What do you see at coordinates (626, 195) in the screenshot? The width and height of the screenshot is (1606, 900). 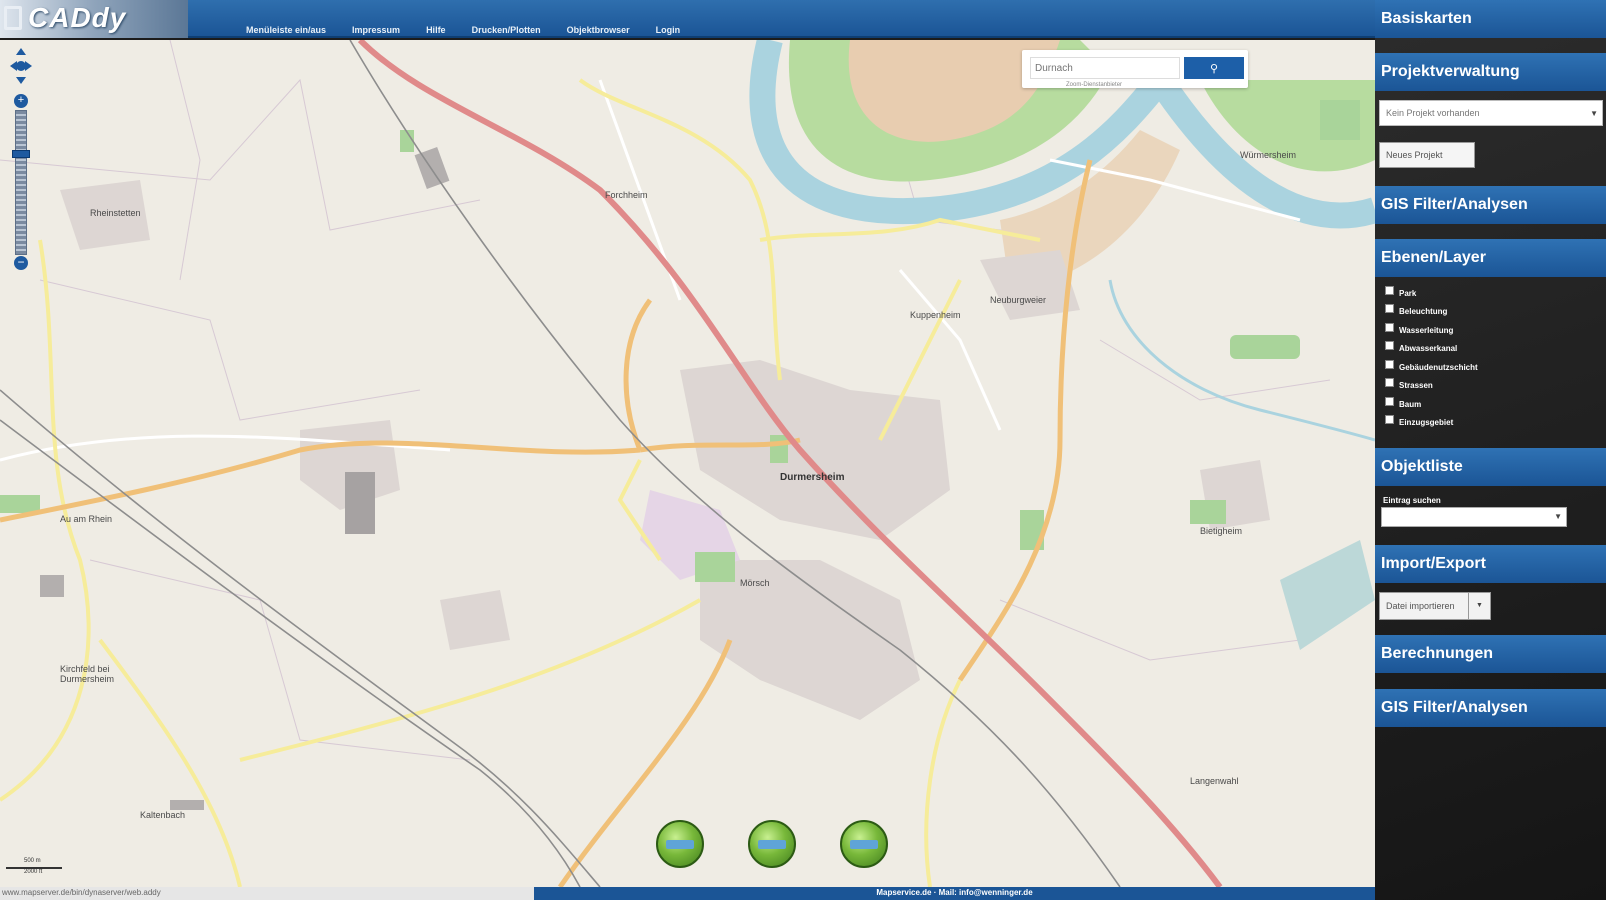 I see `place-label-forchheim: Forchheim` at bounding box center [626, 195].